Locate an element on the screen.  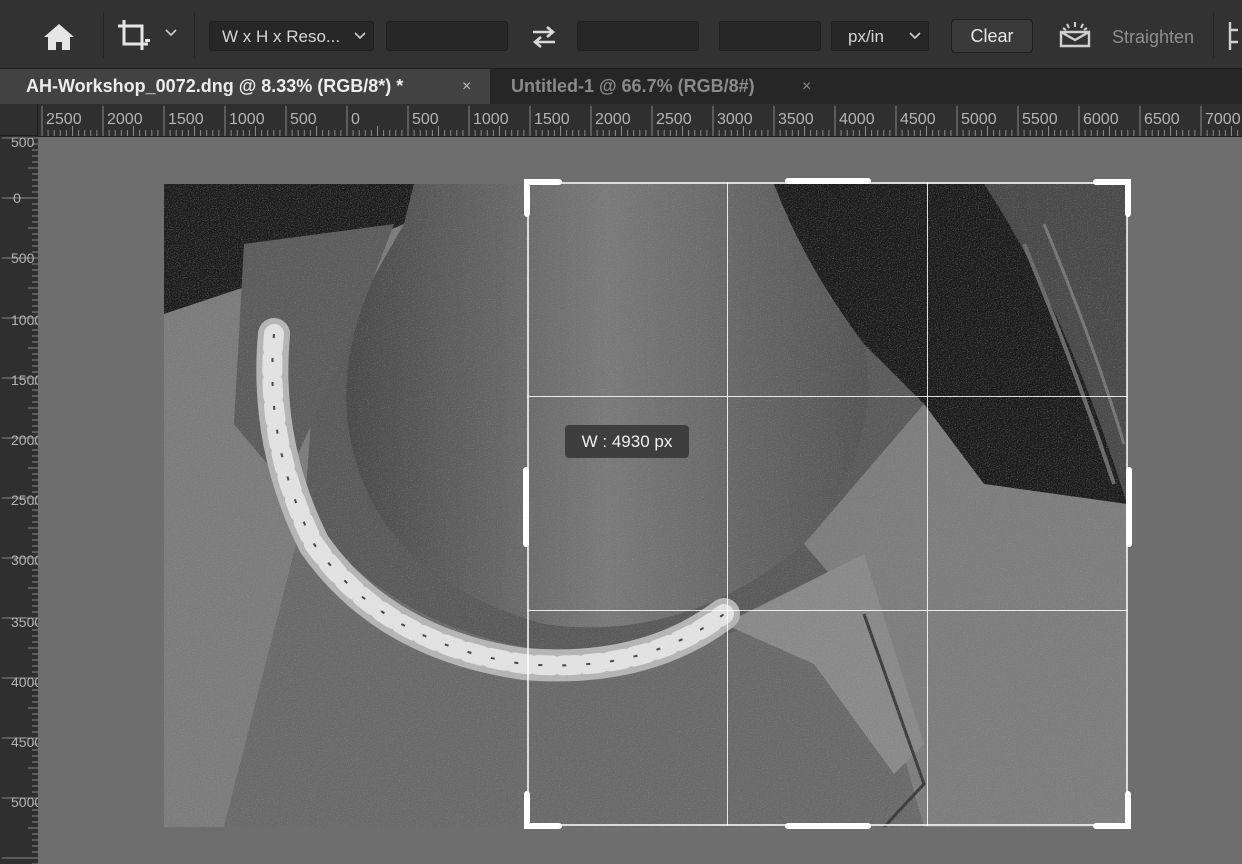
swap-icon is located at coordinates (544, 37).